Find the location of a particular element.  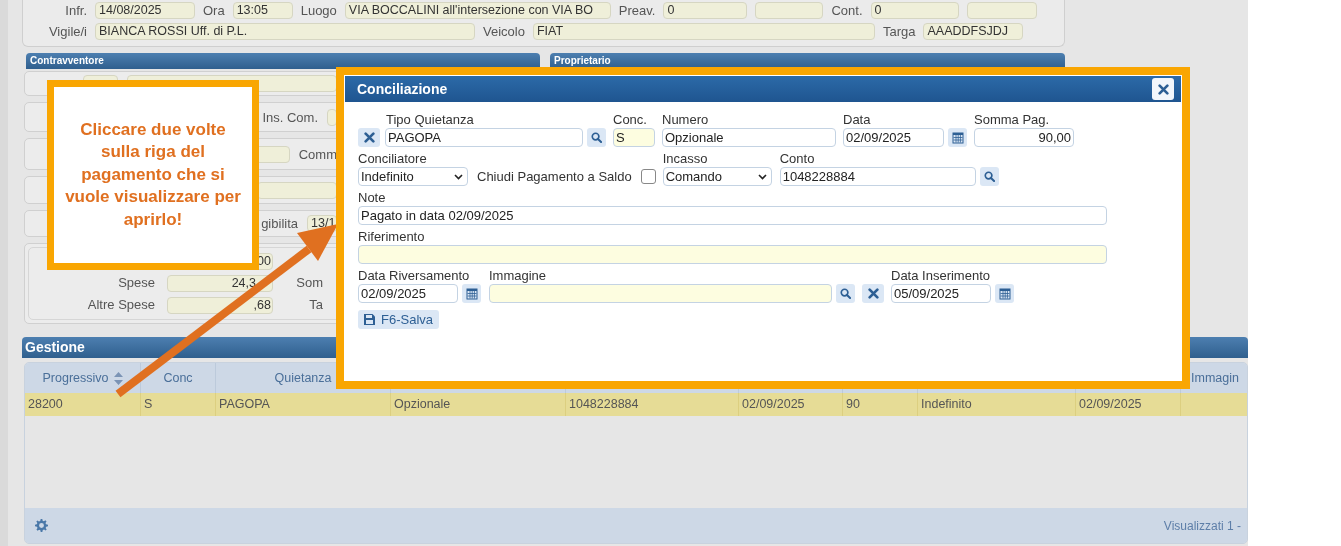

field-label: Targa is located at coordinates (899, 31).